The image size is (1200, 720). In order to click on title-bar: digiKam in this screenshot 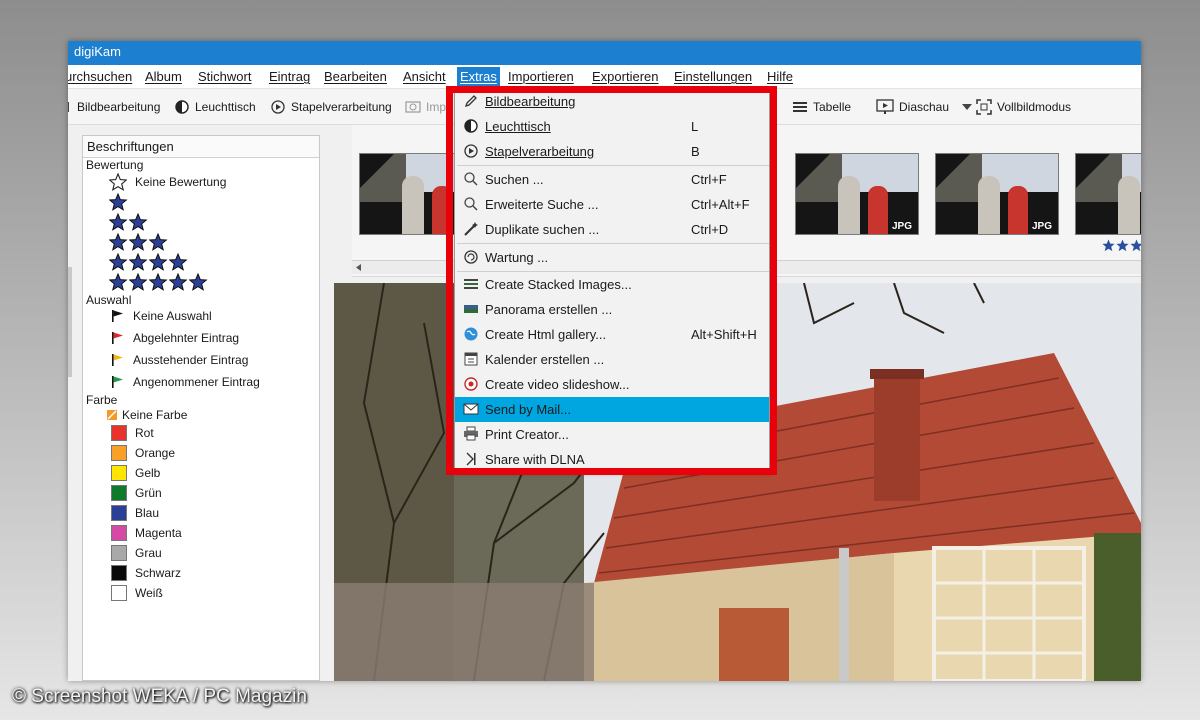, I will do `click(604, 53)`.